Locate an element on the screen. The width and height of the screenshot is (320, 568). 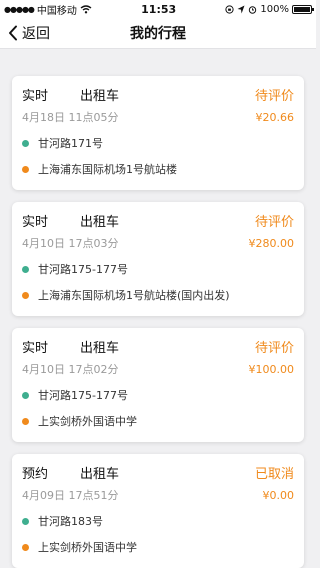
clock: 11:53 is located at coordinates (159, 9).